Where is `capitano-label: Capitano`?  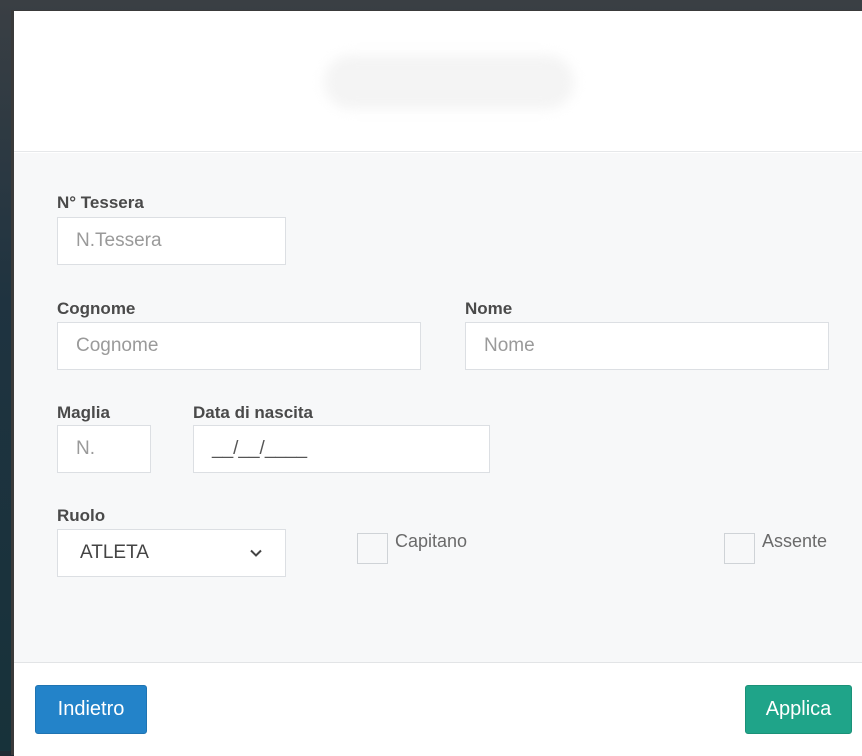 capitano-label: Capitano is located at coordinates (431, 541).